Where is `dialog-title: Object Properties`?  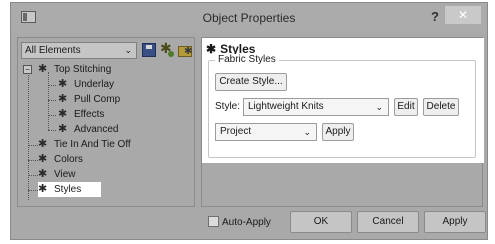 dialog-title: Object Properties is located at coordinates (249, 18).